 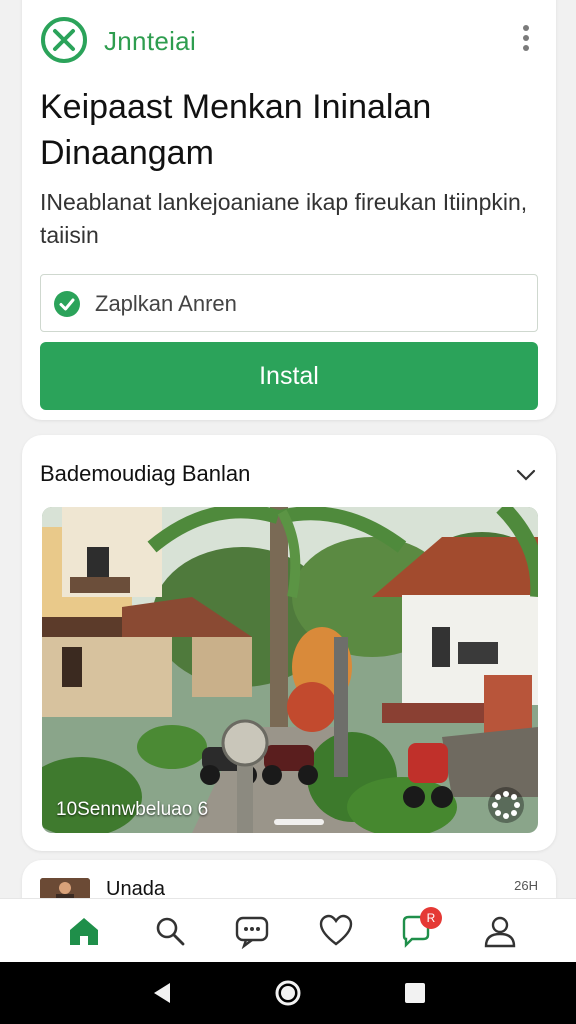 What do you see at coordinates (289, 376) in the screenshot?
I see `install-button: Instal` at bounding box center [289, 376].